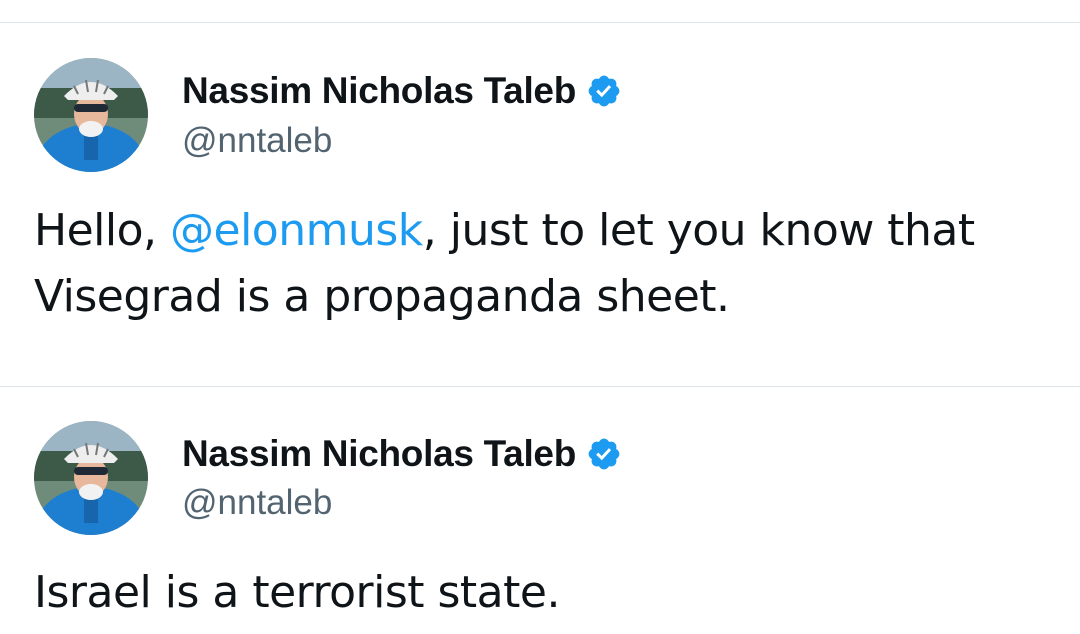 This screenshot has height=634, width=1080. I want to click on tweet-text: Israel is a terrorist state., so click(539, 593).